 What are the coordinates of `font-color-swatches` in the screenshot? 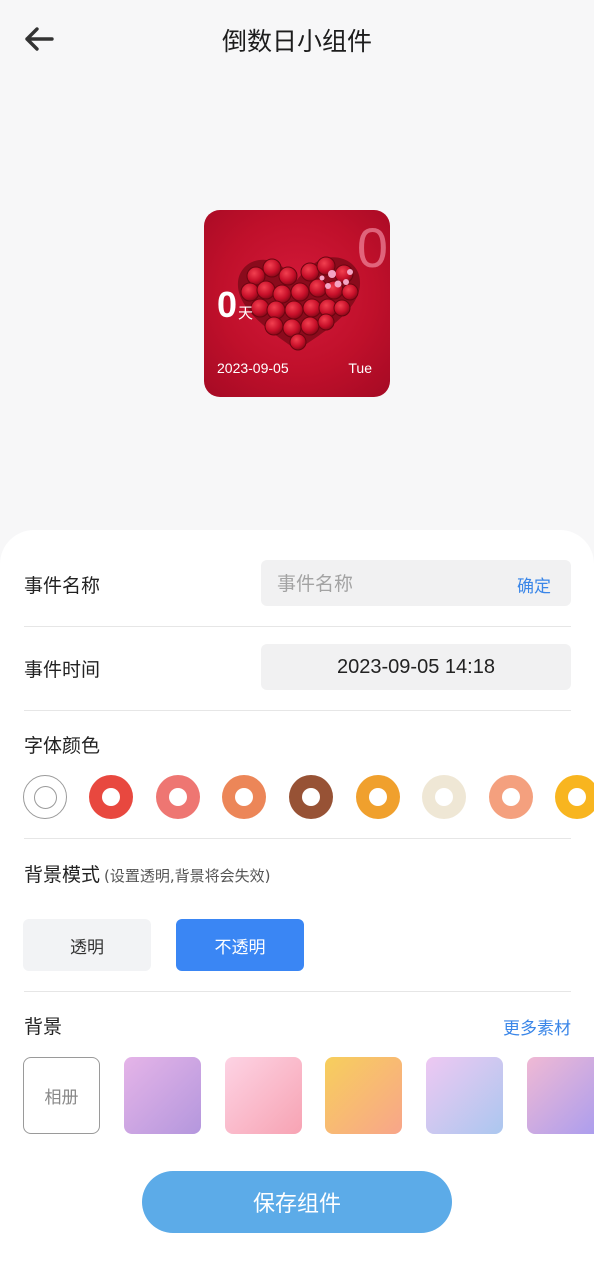 It's located at (308, 798).